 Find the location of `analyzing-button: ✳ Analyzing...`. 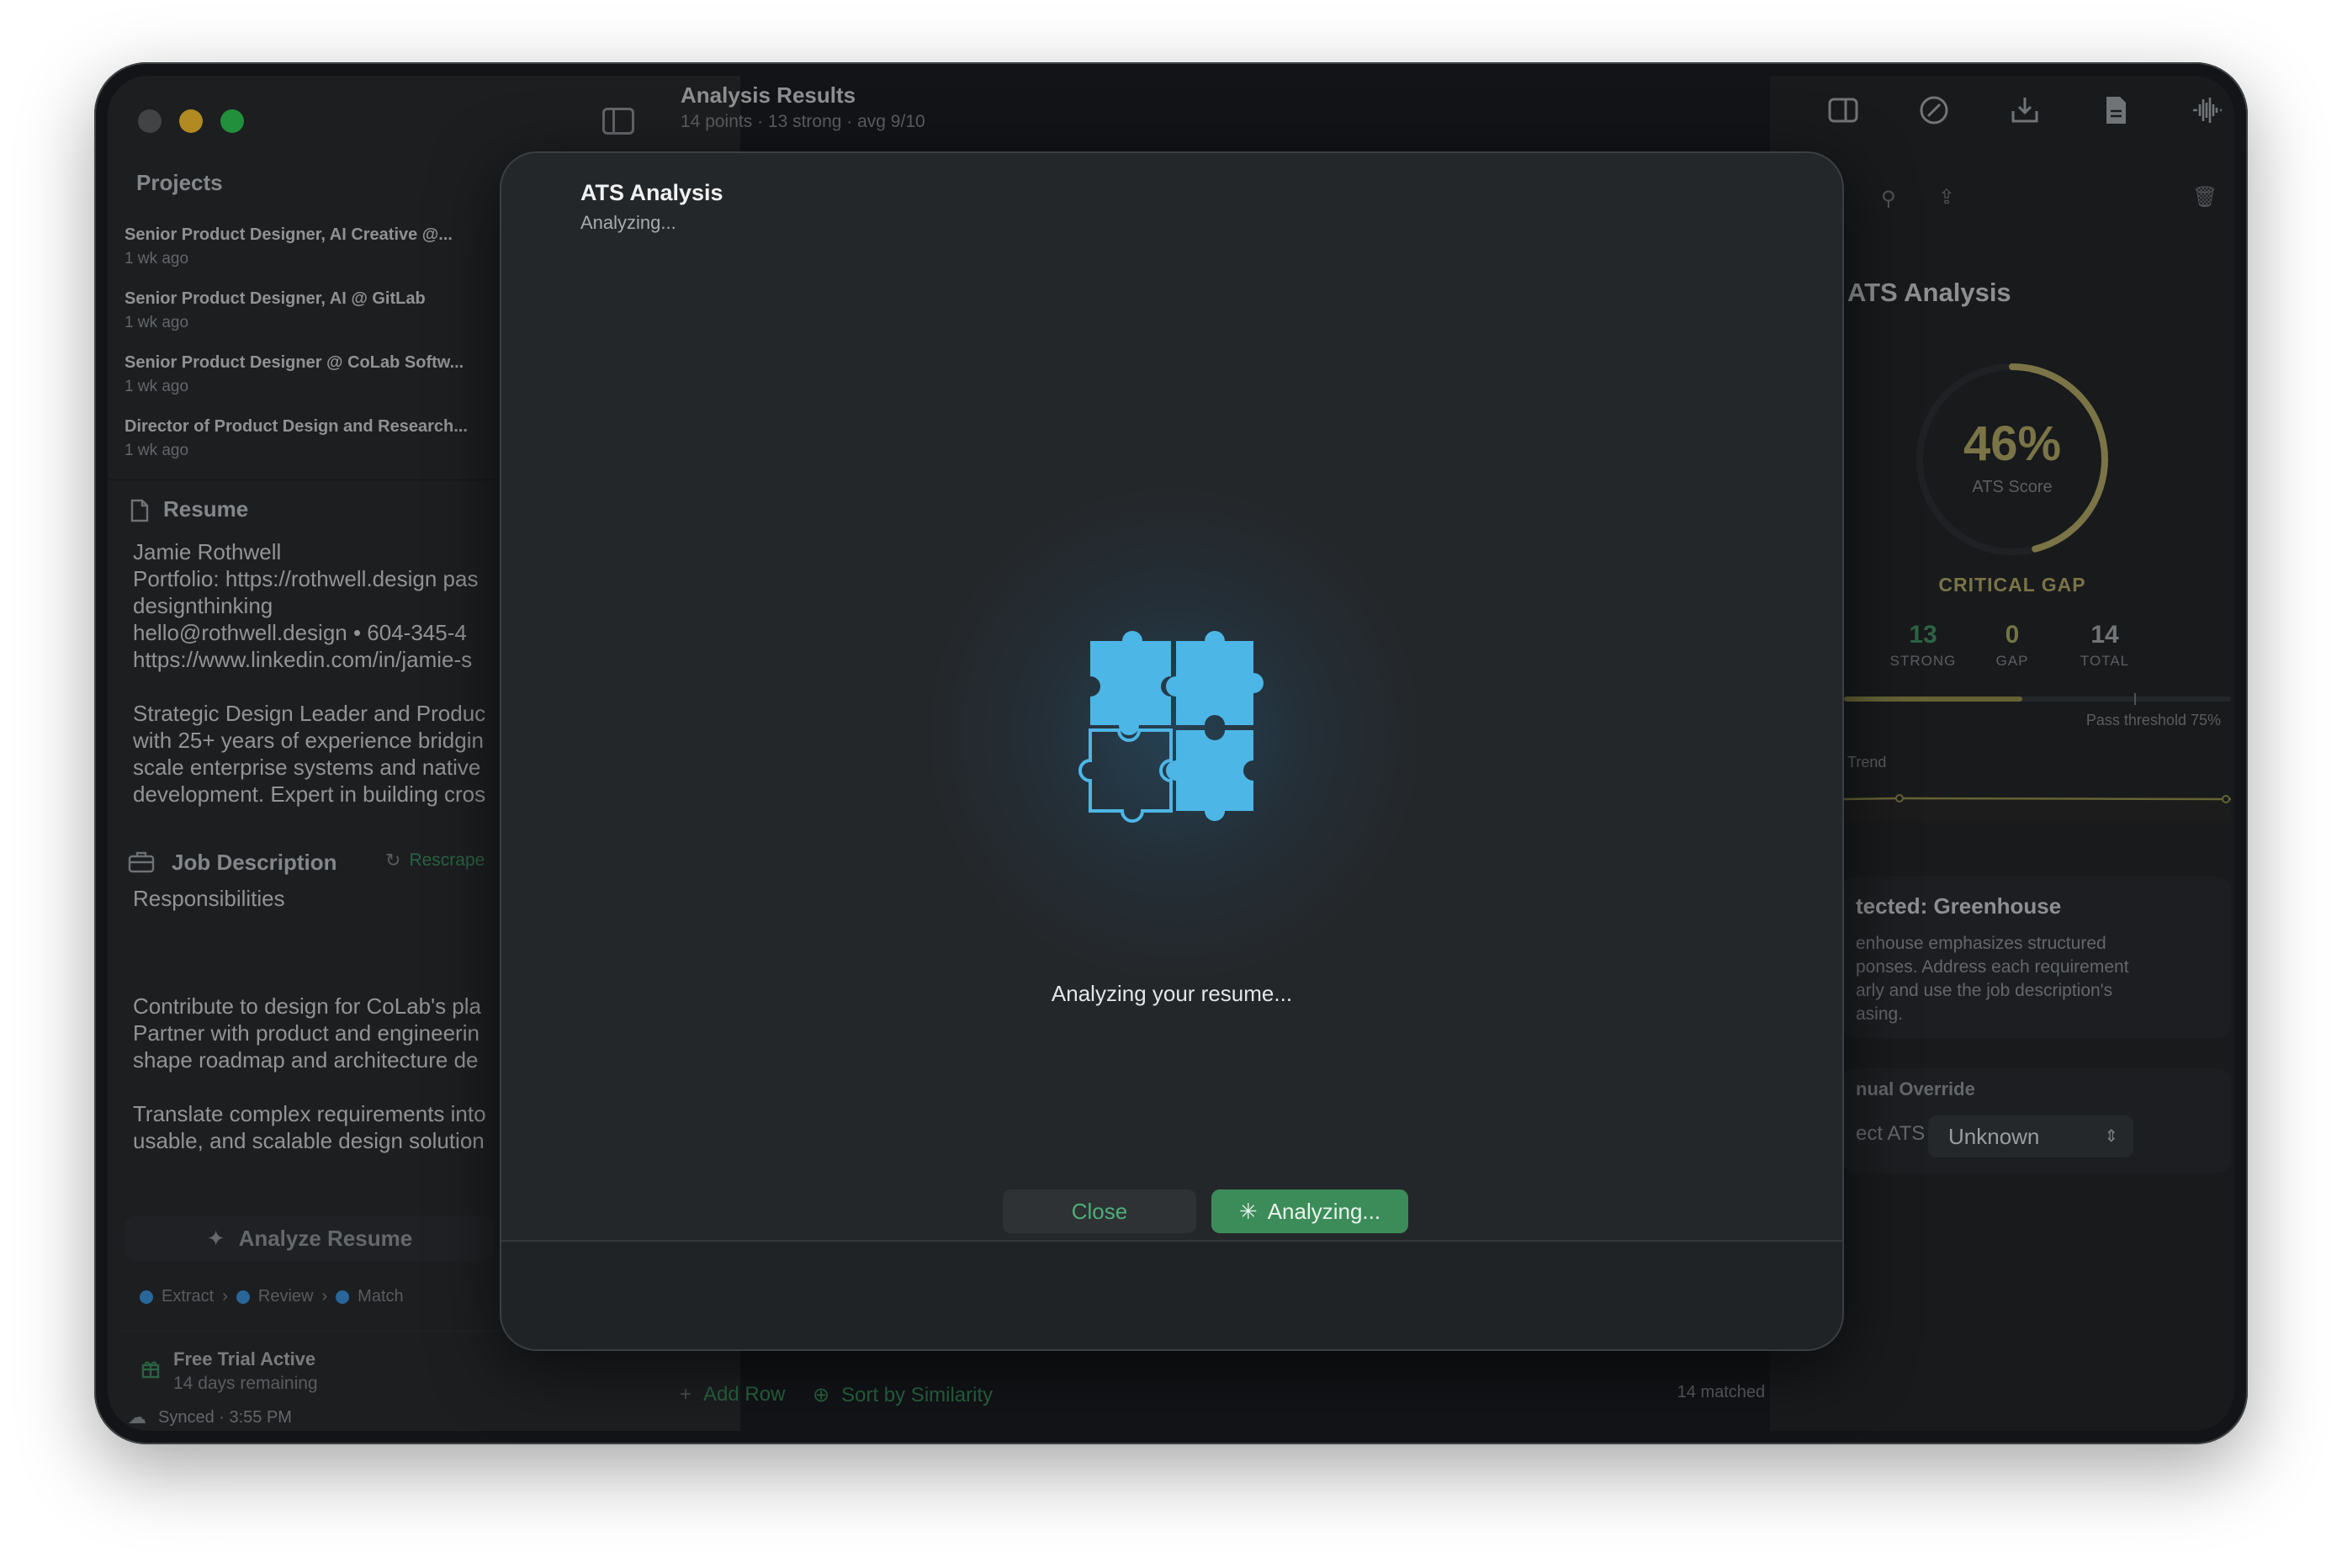

analyzing-button: ✳ Analyzing... is located at coordinates (1309, 1211).